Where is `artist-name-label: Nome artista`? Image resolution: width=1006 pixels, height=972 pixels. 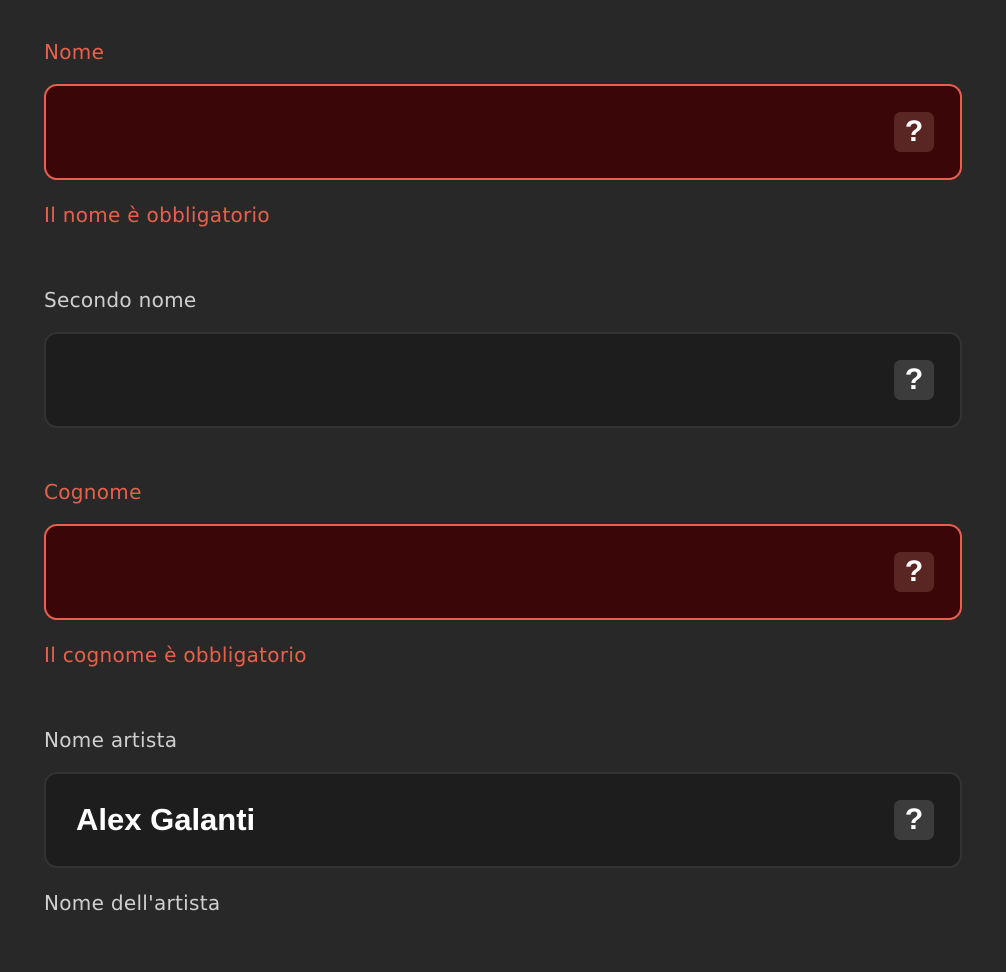
artist-name-label: Nome artista is located at coordinates (111, 740).